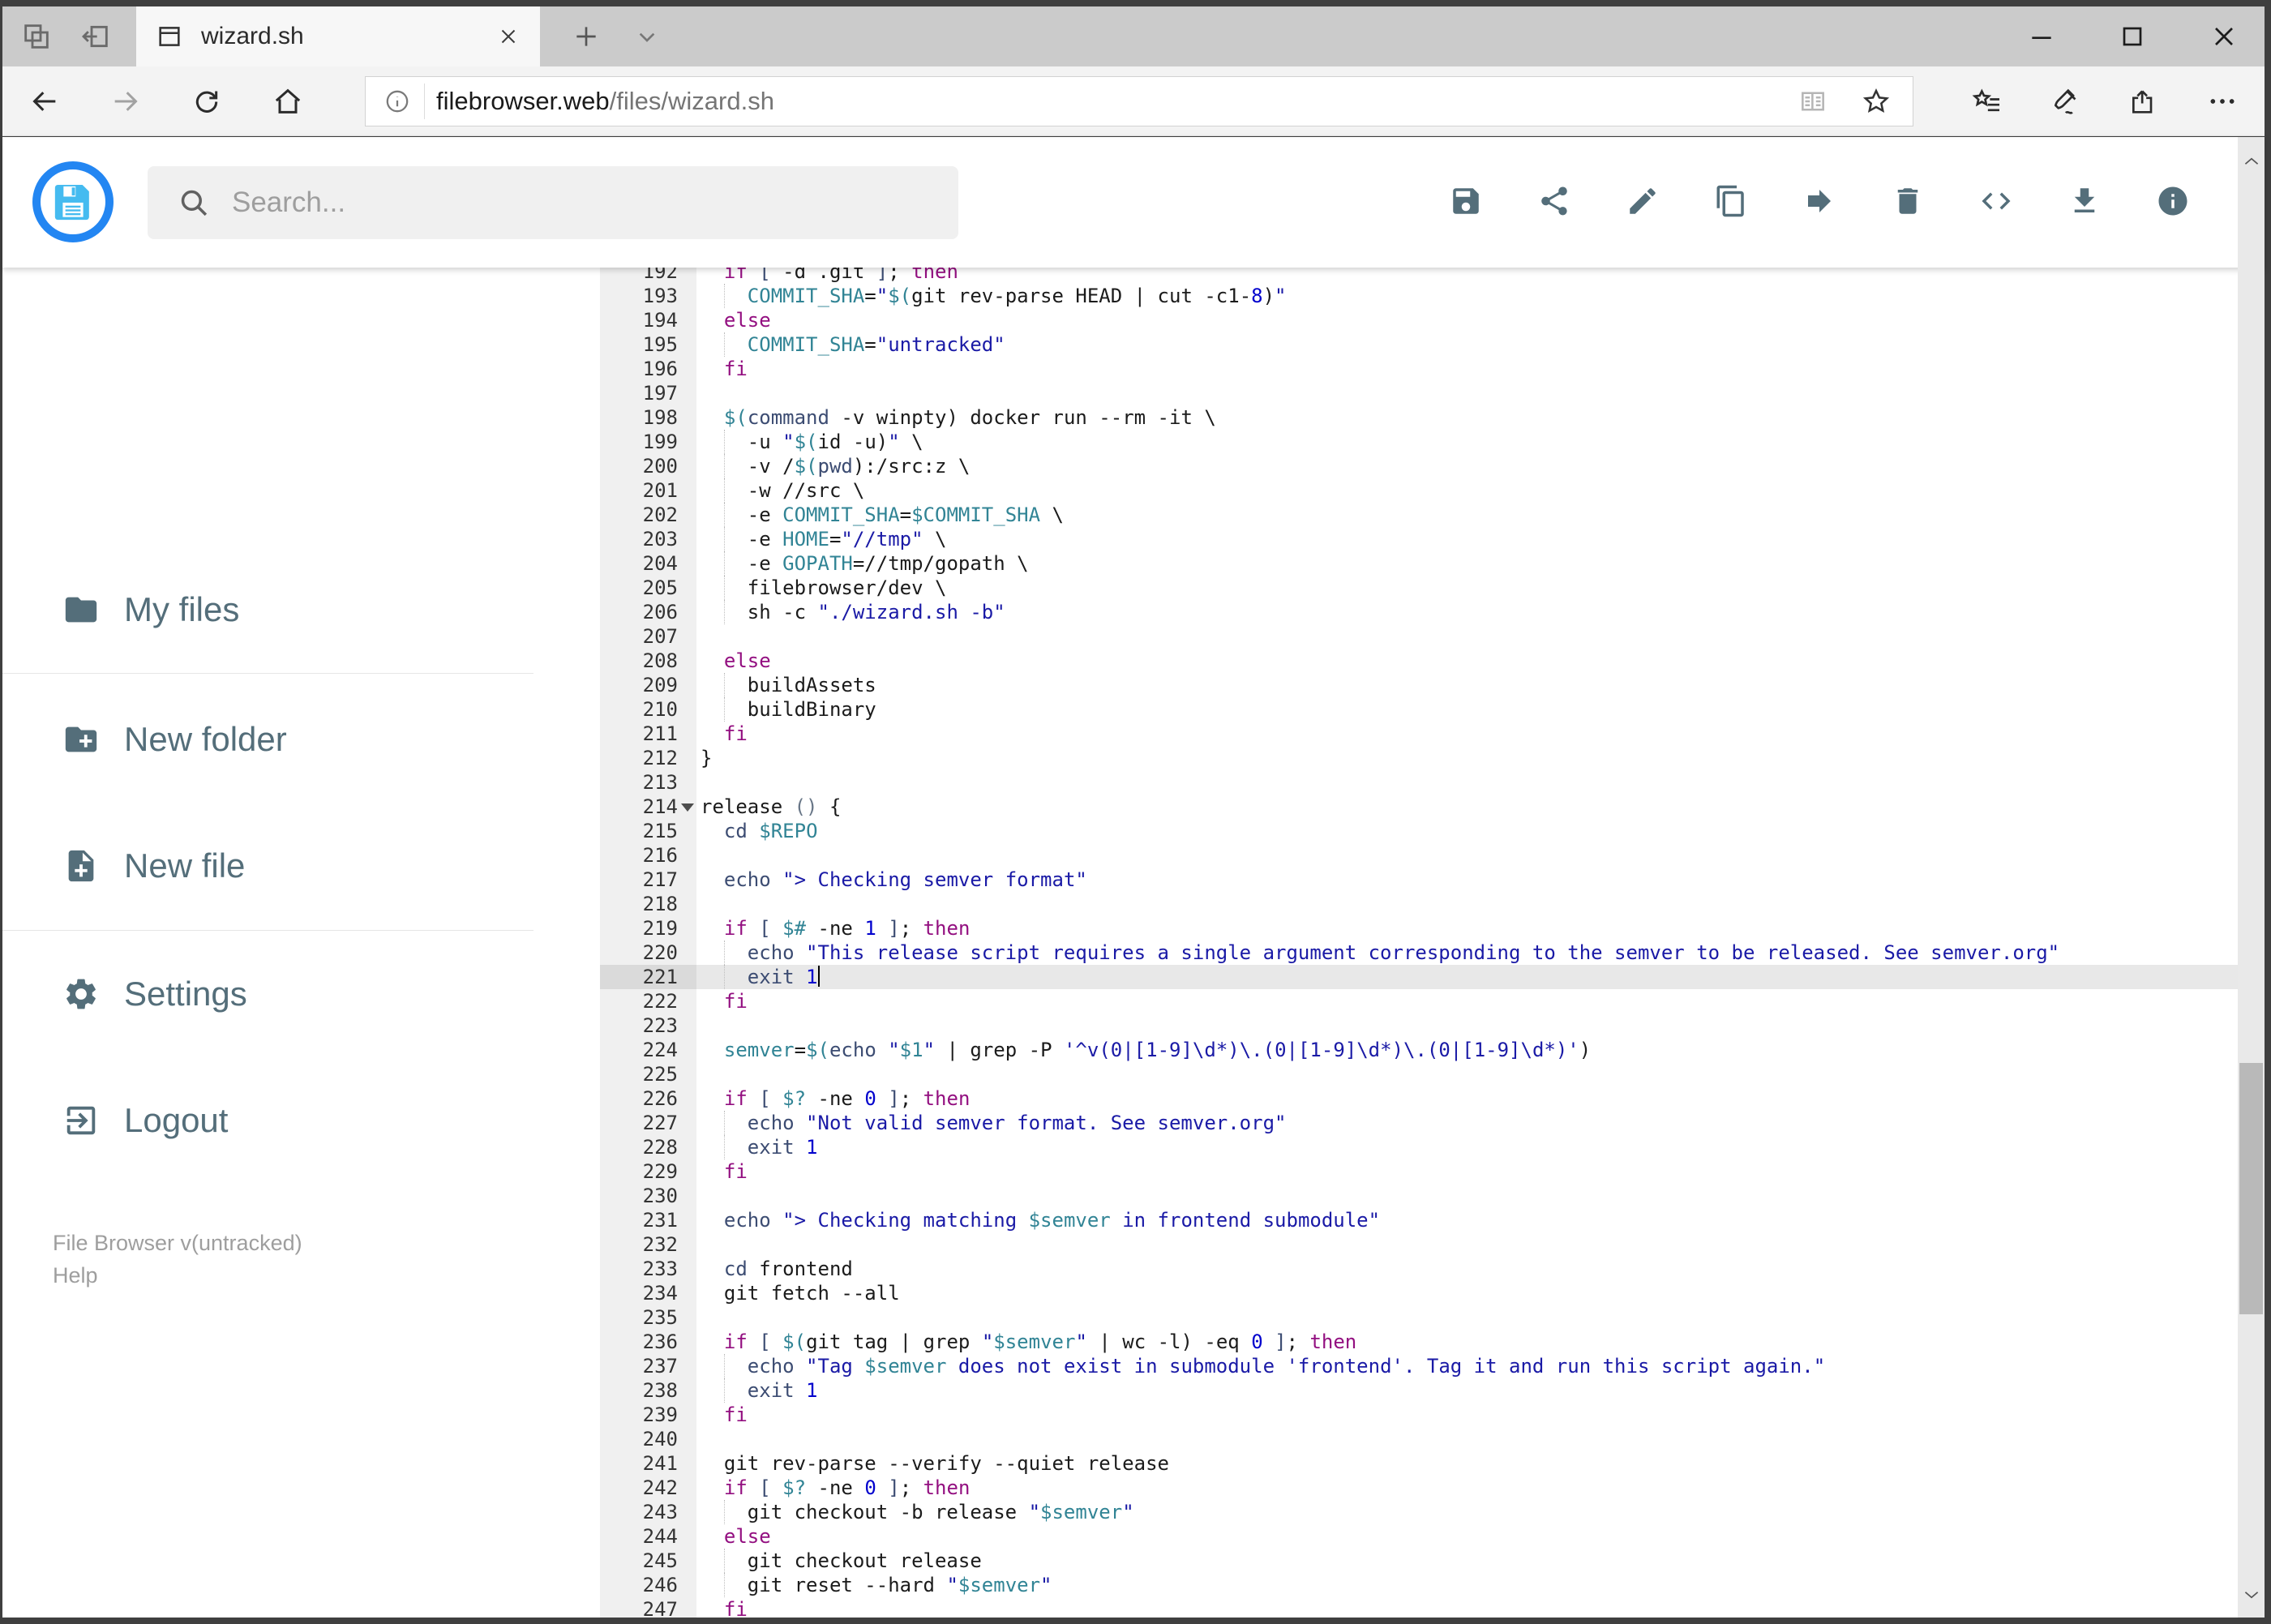 This screenshot has height=1624, width=2271. I want to click on line-number: 236, so click(639, 1342).